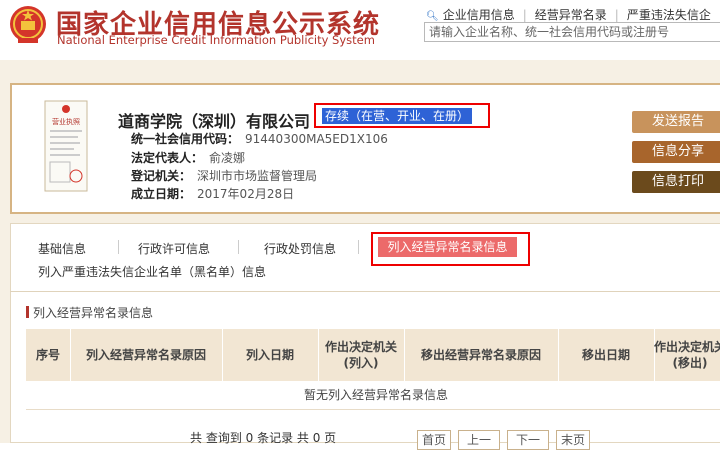 The width and height of the screenshot is (720, 450). I want to click on credit-code-label: 统一社会信用代码：, so click(185, 139).